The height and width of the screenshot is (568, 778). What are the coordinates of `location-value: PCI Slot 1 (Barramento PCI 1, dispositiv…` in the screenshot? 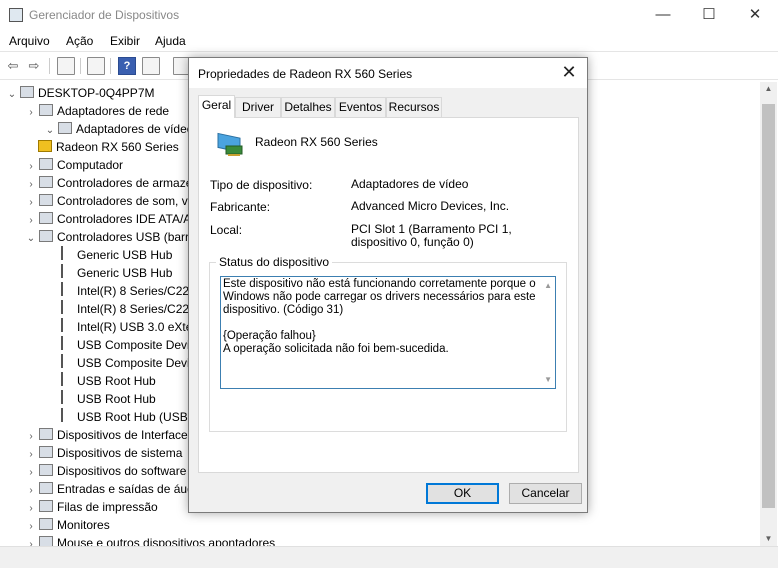 It's located at (431, 235).